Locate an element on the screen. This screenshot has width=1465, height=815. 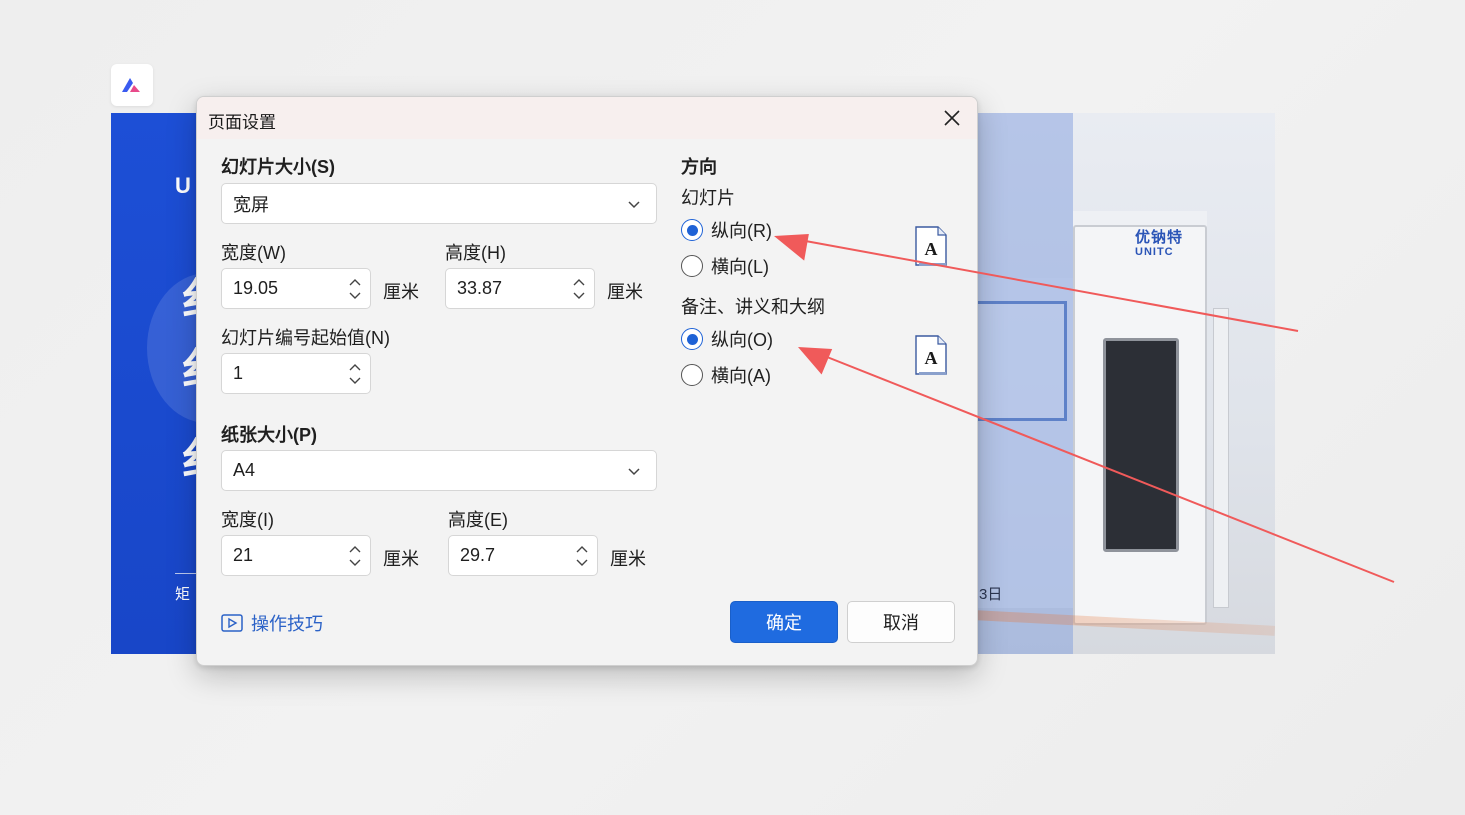
slide-thumbnail-right: 优钠特 UNITC 3日 is located at coordinates (1125, 383).